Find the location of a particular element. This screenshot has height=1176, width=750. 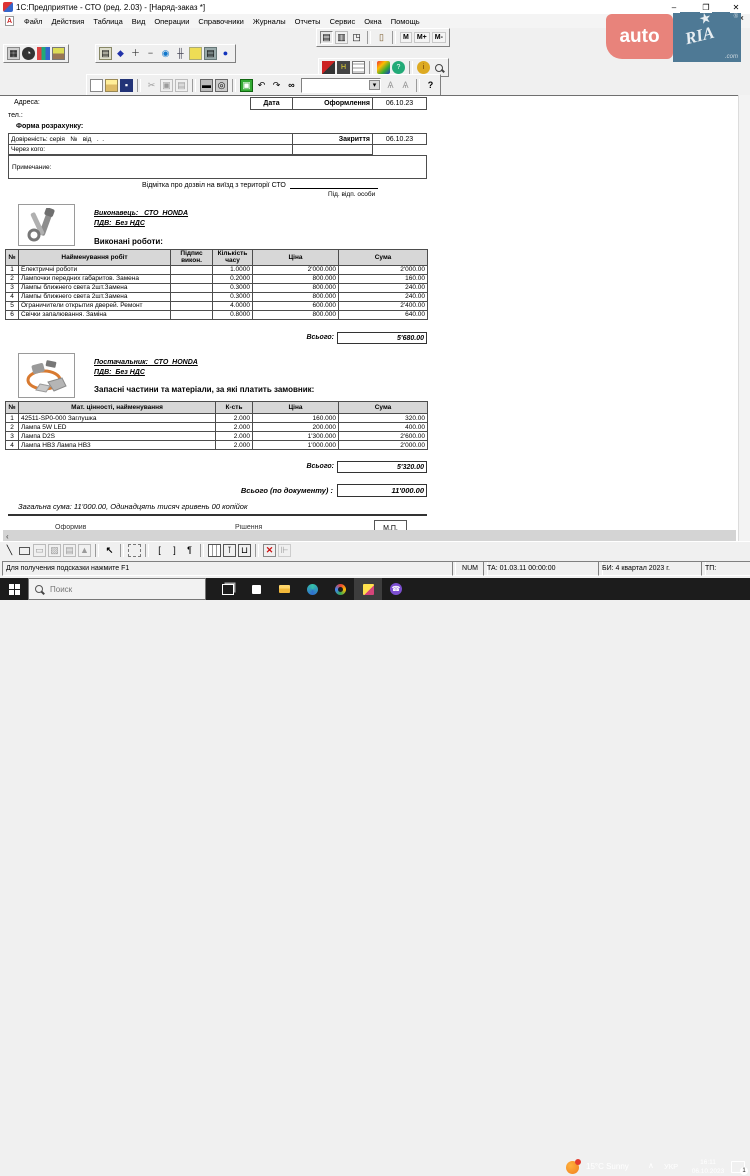

print-preview-icon: ◎ is located at coordinates (221, 85).